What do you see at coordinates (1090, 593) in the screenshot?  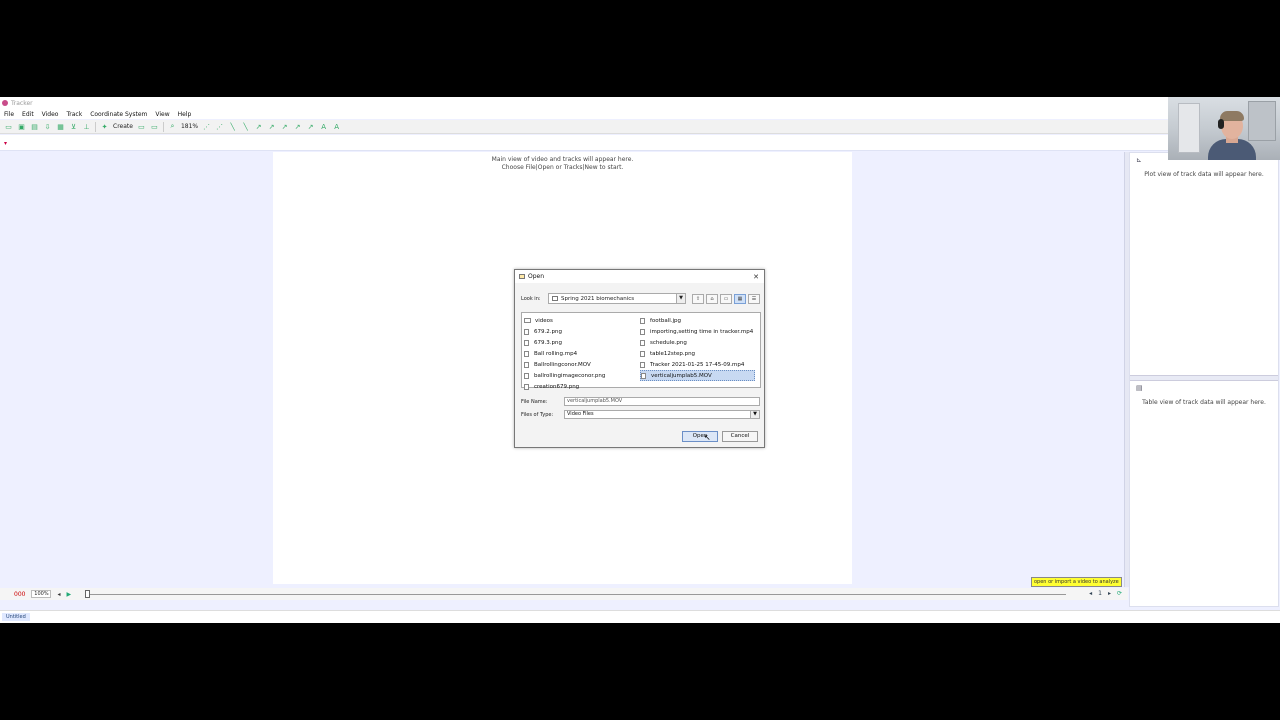 I see `reset-icon: ◂` at bounding box center [1090, 593].